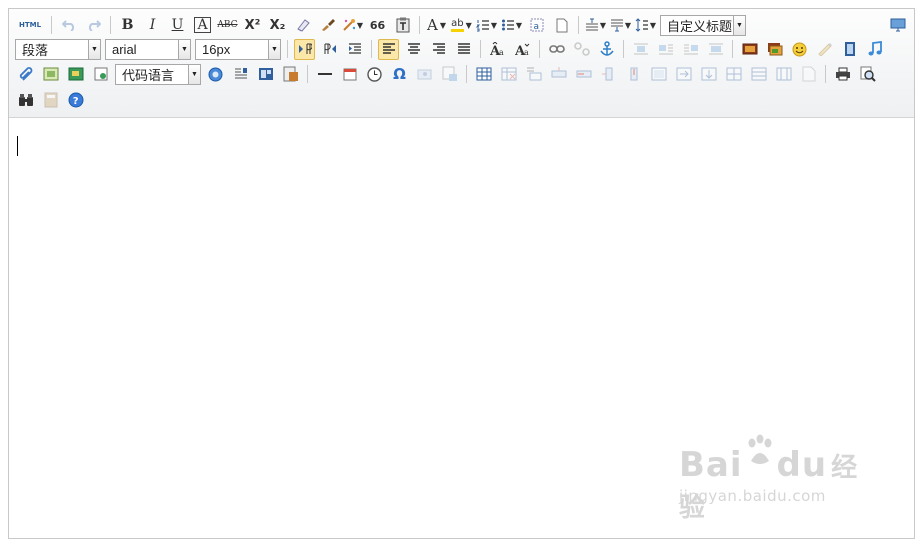 The image size is (917, 552). Describe the element at coordinates (177, 25) in the screenshot. I see `underline-button: U` at that location.